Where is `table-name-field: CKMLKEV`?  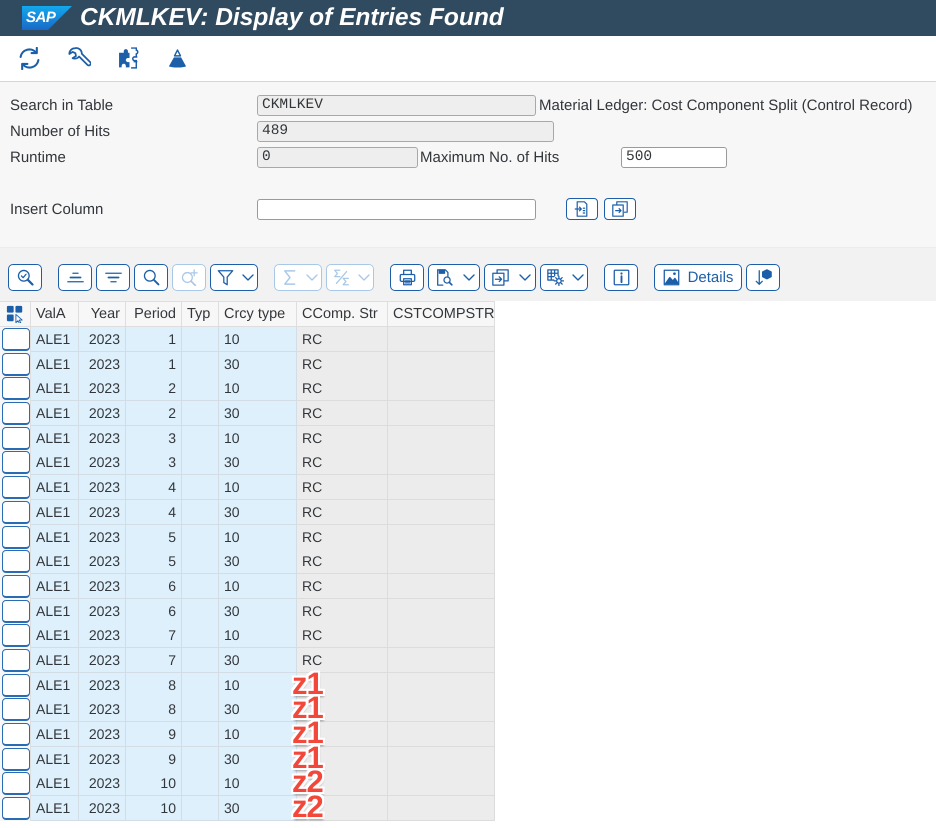 table-name-field: CKMLKEV is located at coordinates (396, 105).